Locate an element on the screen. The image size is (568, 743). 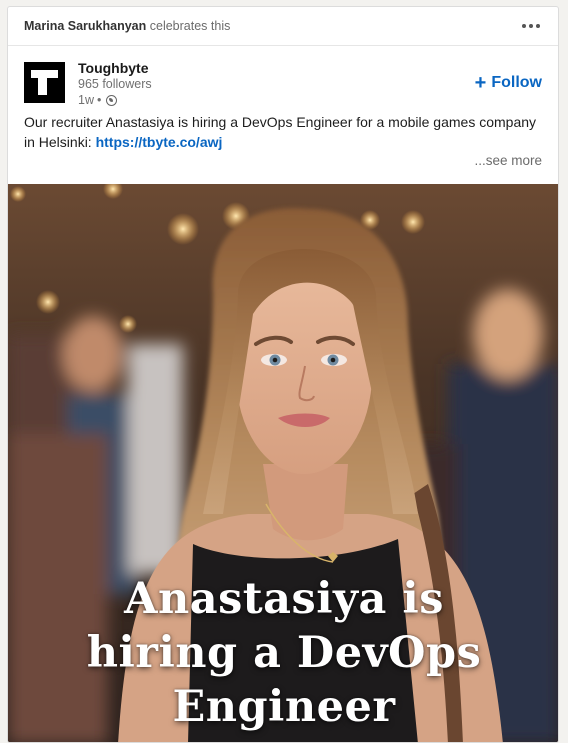
post-meta: 1w • is located at coordinates (115, 100).